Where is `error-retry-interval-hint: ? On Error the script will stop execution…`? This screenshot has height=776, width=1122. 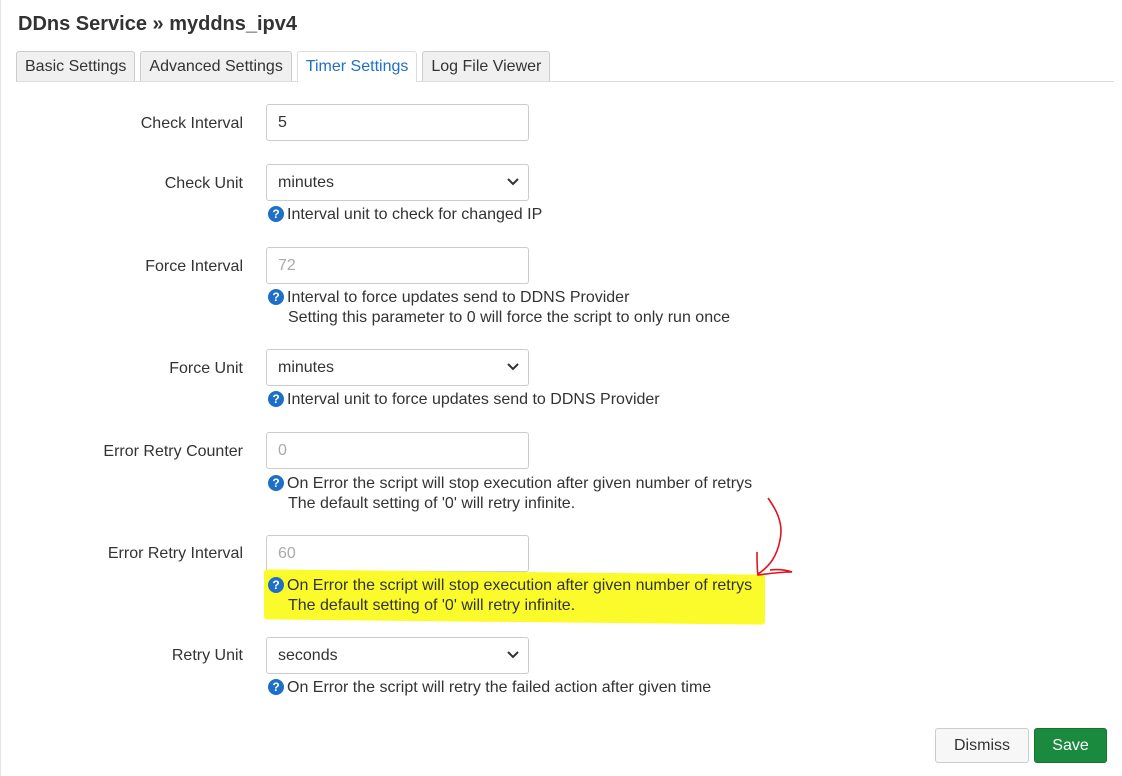 error-retry-interval-hint: ? On Error the script will stop execution… is located at coordinates (514, 597).